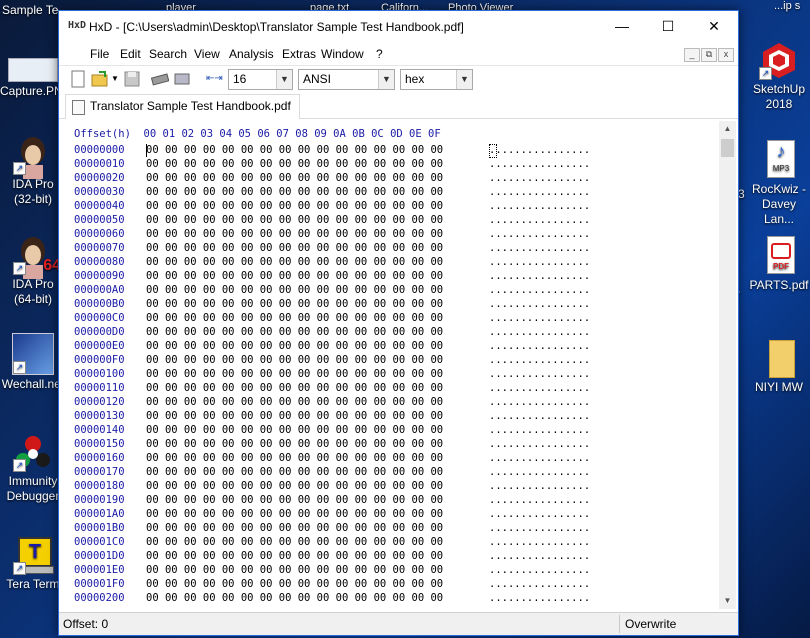  What do you see at coordinates (778, 264) in the screenshot?
I see `desktop-icon-parts-pdf: PDF PARTS.pdf` at bounding box center [778, 264].